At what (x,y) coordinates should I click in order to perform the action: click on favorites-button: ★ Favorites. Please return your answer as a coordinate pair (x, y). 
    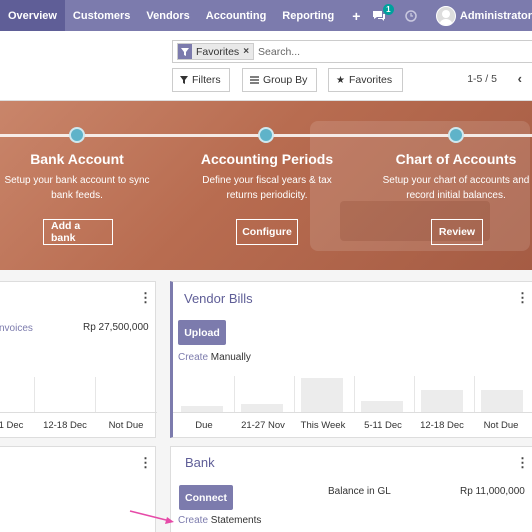
    Looking at the image, I should click on (365, 80).